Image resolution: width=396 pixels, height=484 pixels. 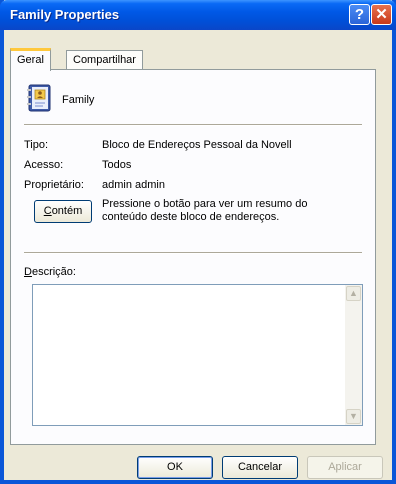 I want to click on tipo-label: Tipo:, so click(x=36, y=145).